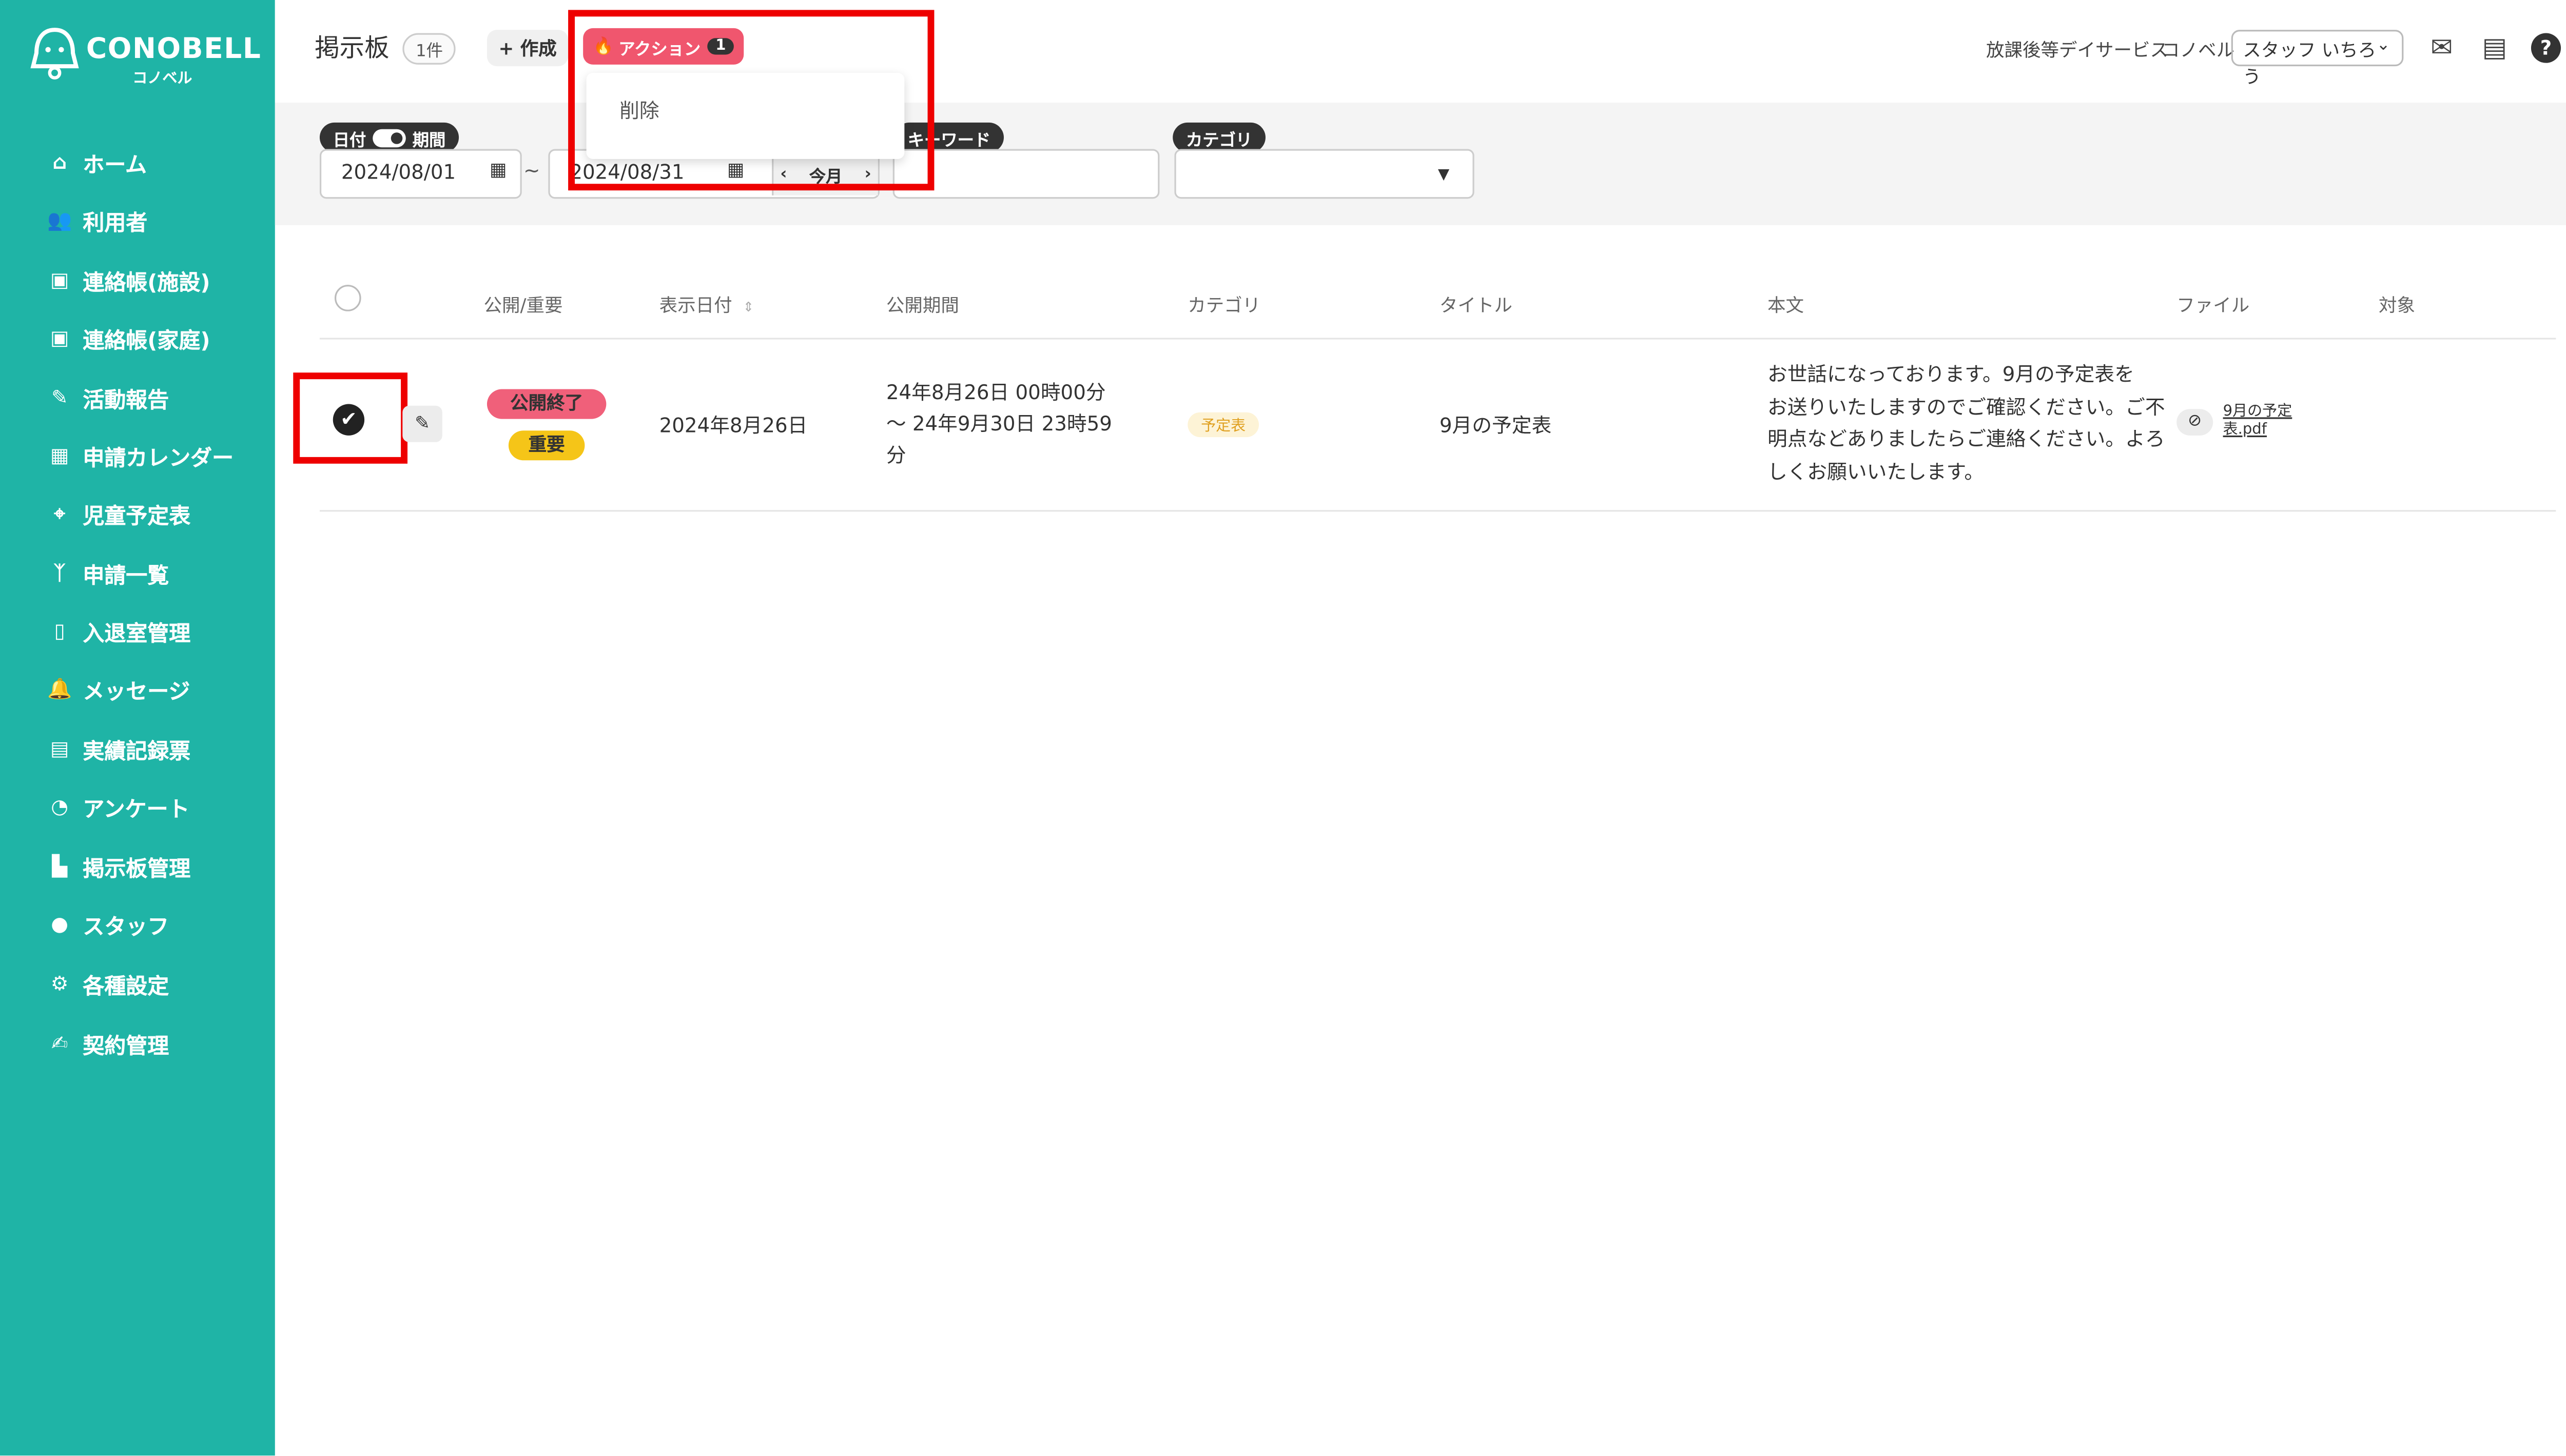 The height and width of the screenshot is (1456, 2566). I want to click on report-icon: ✎, so click(59, 397).